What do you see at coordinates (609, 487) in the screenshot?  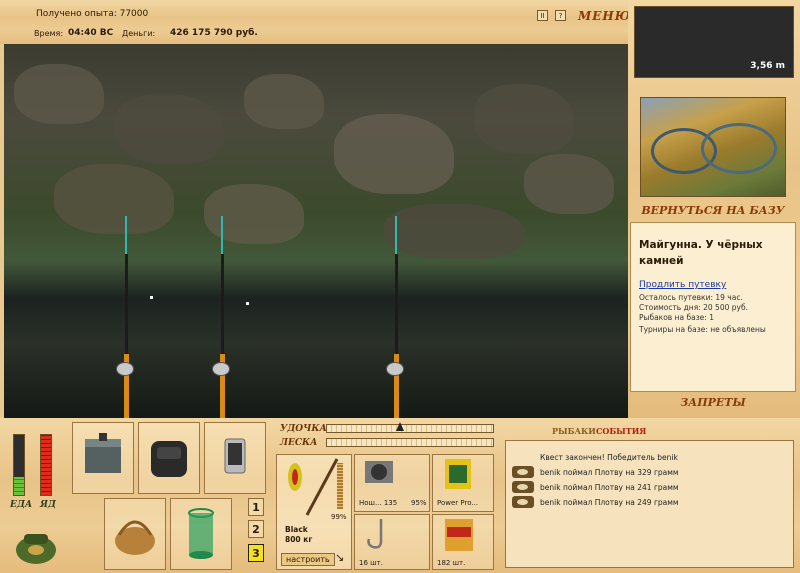 I see `log-entry: benik поймал Плотву на 241 грамм` at bounding box center [609, 487].